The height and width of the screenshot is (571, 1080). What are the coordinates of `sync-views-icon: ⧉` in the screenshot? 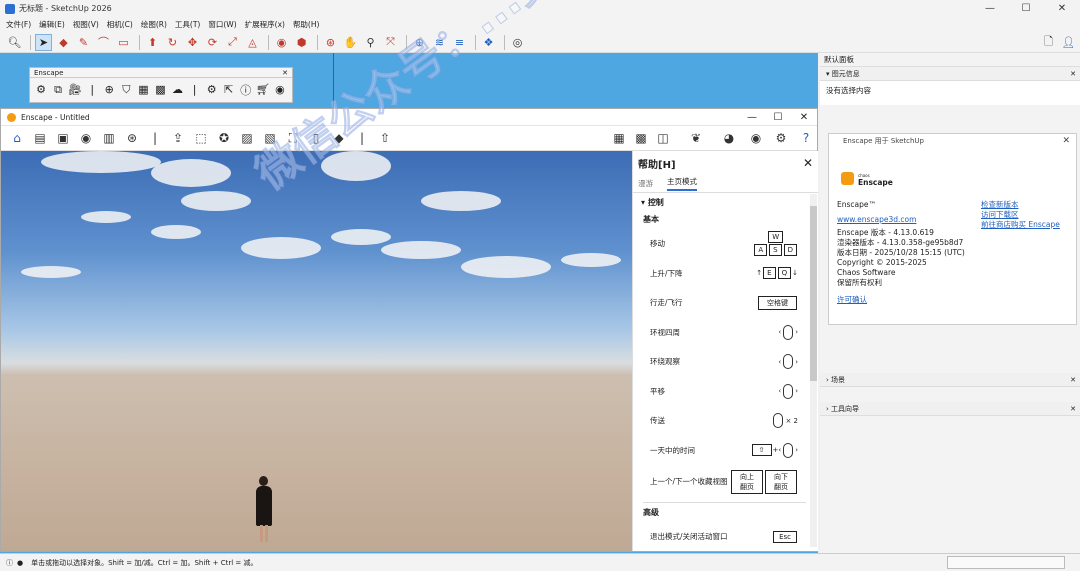 It's located at (58, 89).